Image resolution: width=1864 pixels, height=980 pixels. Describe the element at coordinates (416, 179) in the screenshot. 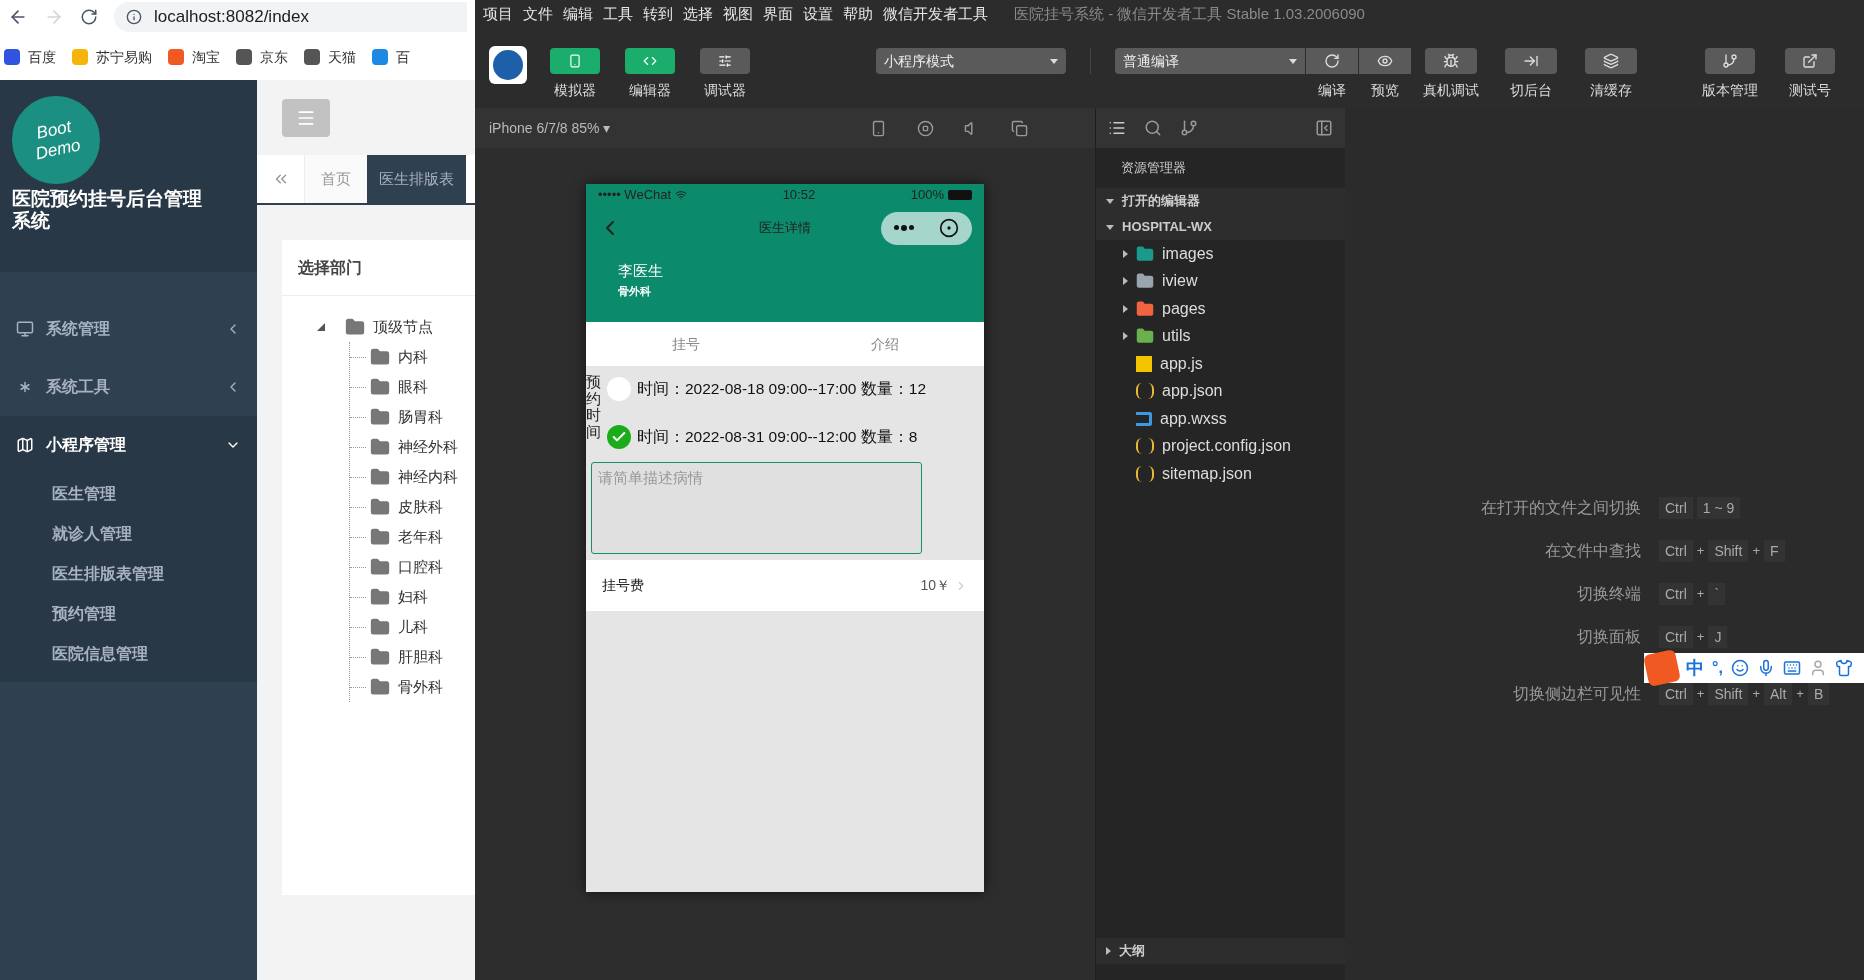

I see `page-tab: 医生排版表` at that location.